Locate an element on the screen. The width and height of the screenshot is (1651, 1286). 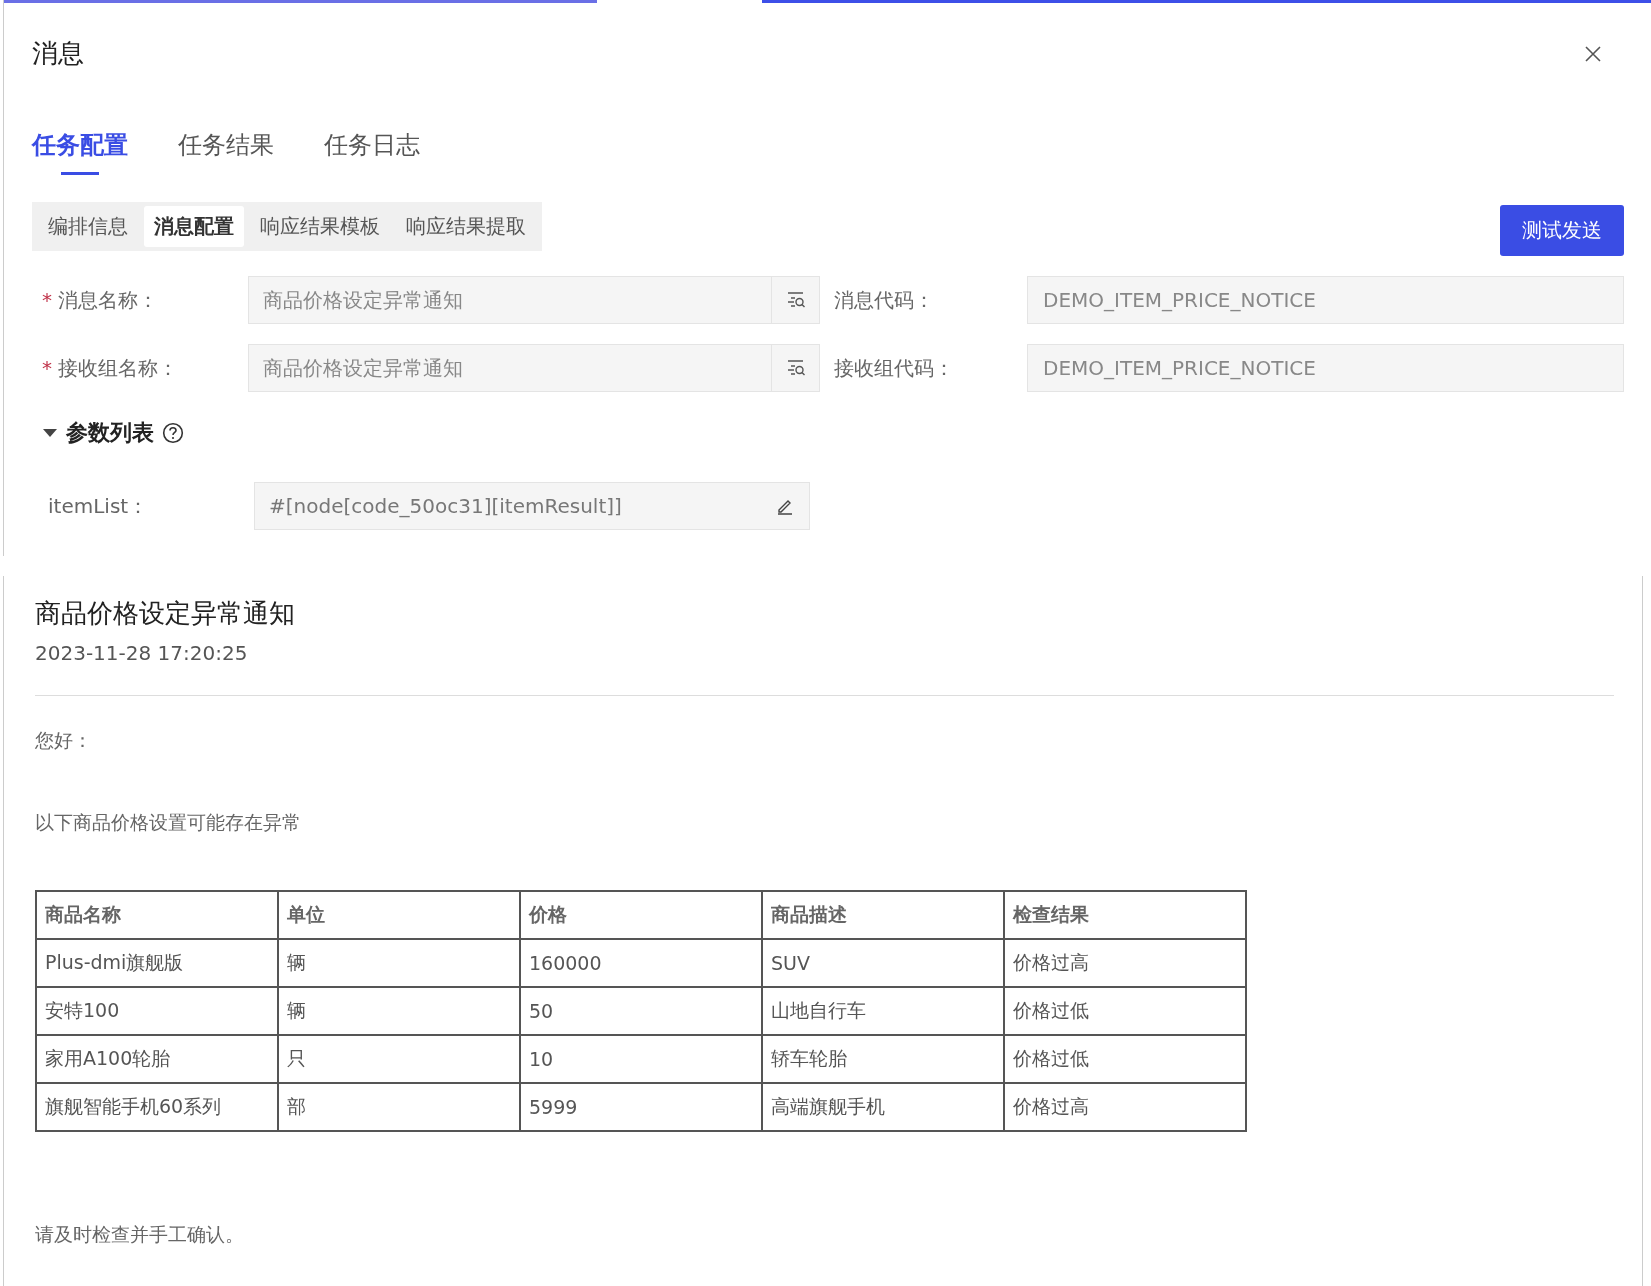
field-label: * 接收组名称： is located at coordinates (110, 368).